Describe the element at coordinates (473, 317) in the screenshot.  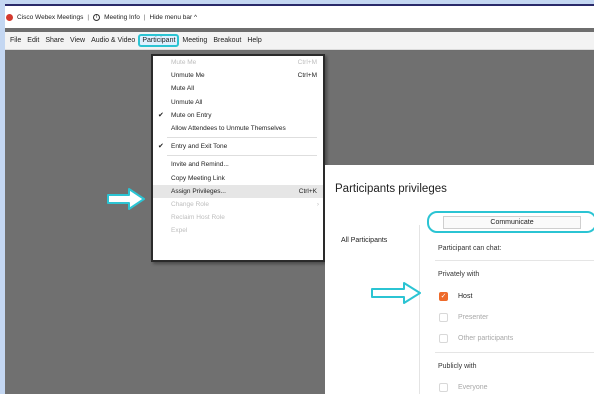
I see `checkbox-presenter-label: Presenter` at that location.